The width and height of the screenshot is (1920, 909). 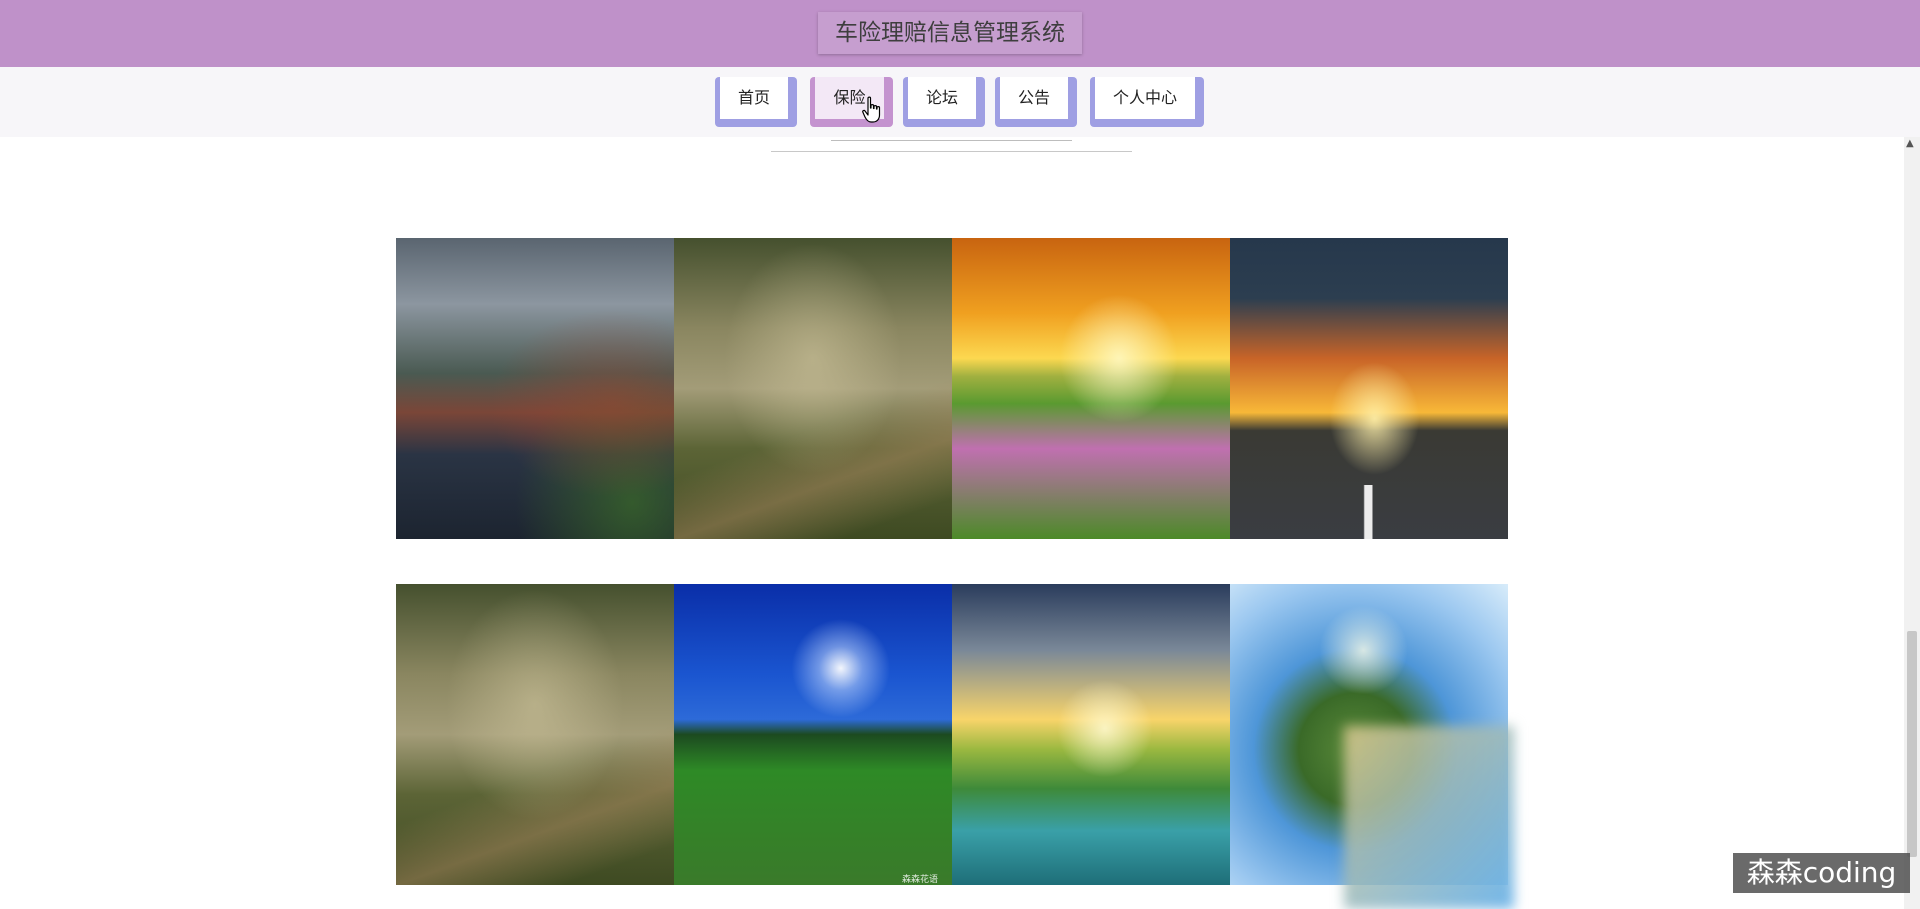 What do you see at coordinates (1429, 817) in the screenshot?
I see `blurred-overlay` at bounding box center [1429, 817].